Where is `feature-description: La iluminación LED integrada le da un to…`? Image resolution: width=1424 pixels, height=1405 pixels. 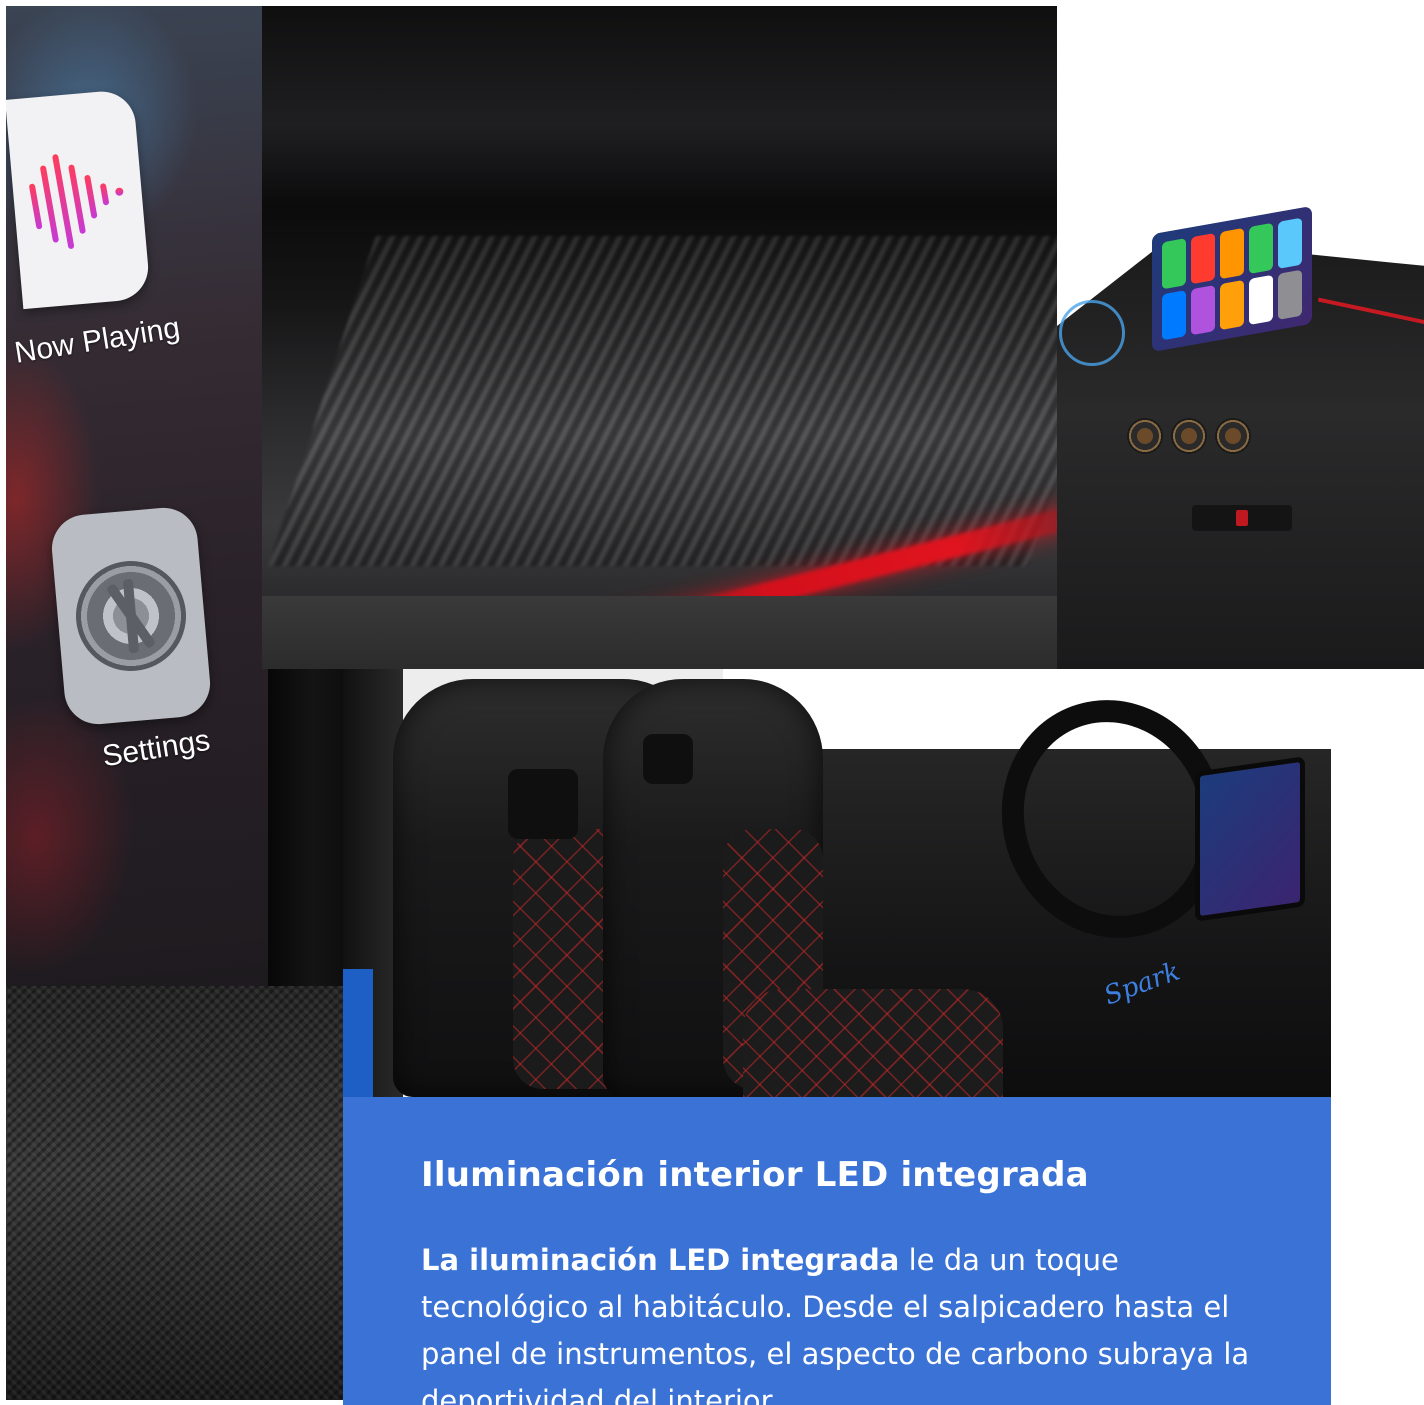
feature-description: La iluminación LED integrada le da un to… is located at coordinates (841, 1321).